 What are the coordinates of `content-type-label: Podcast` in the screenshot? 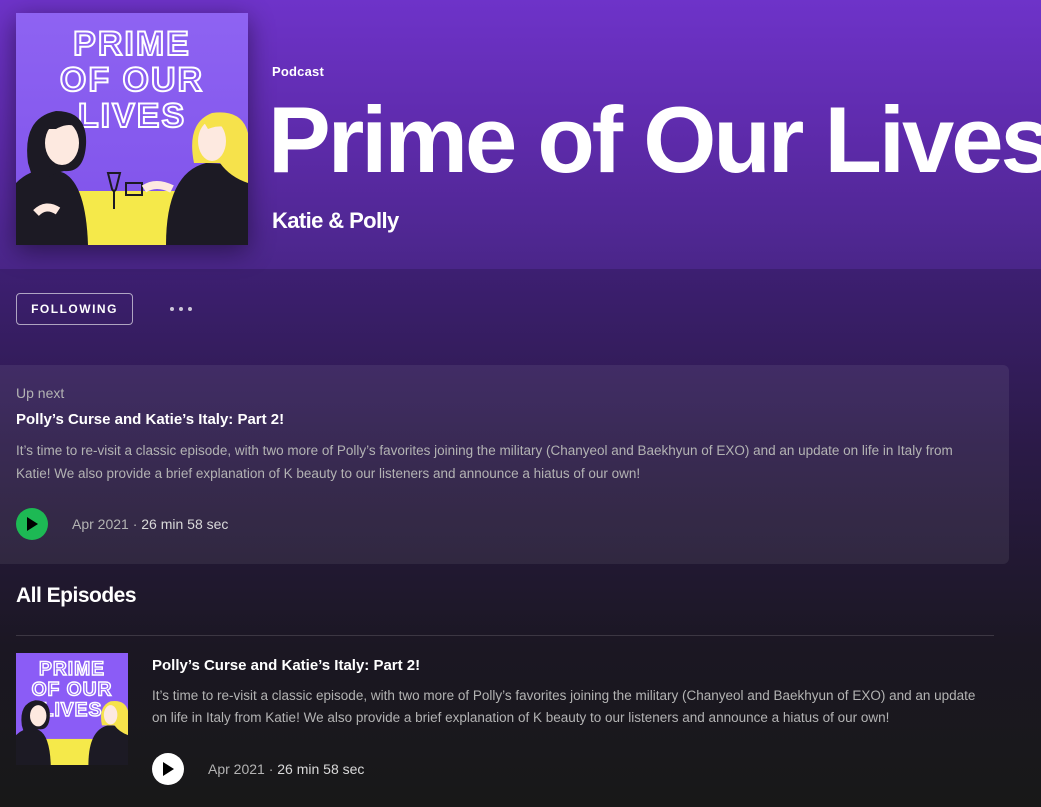 It's located at (298, 71).